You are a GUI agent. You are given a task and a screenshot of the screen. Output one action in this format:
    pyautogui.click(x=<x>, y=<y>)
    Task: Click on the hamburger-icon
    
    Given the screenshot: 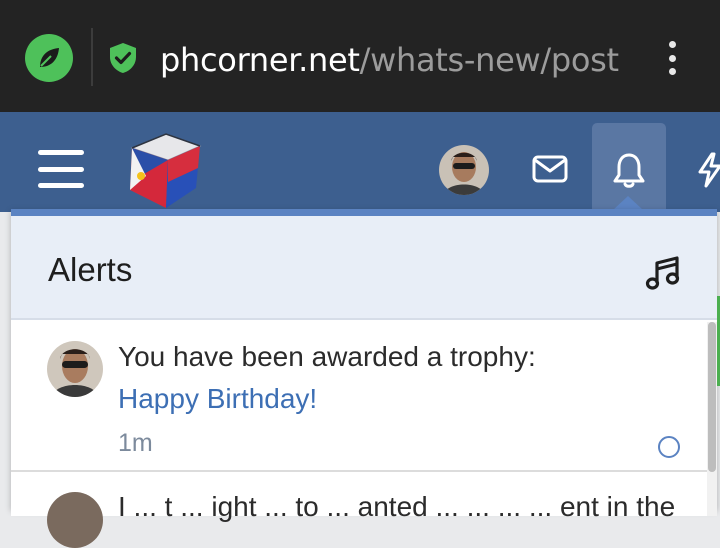 What is the action you would take?
    pyautogui.click(x=61, y=169)
    